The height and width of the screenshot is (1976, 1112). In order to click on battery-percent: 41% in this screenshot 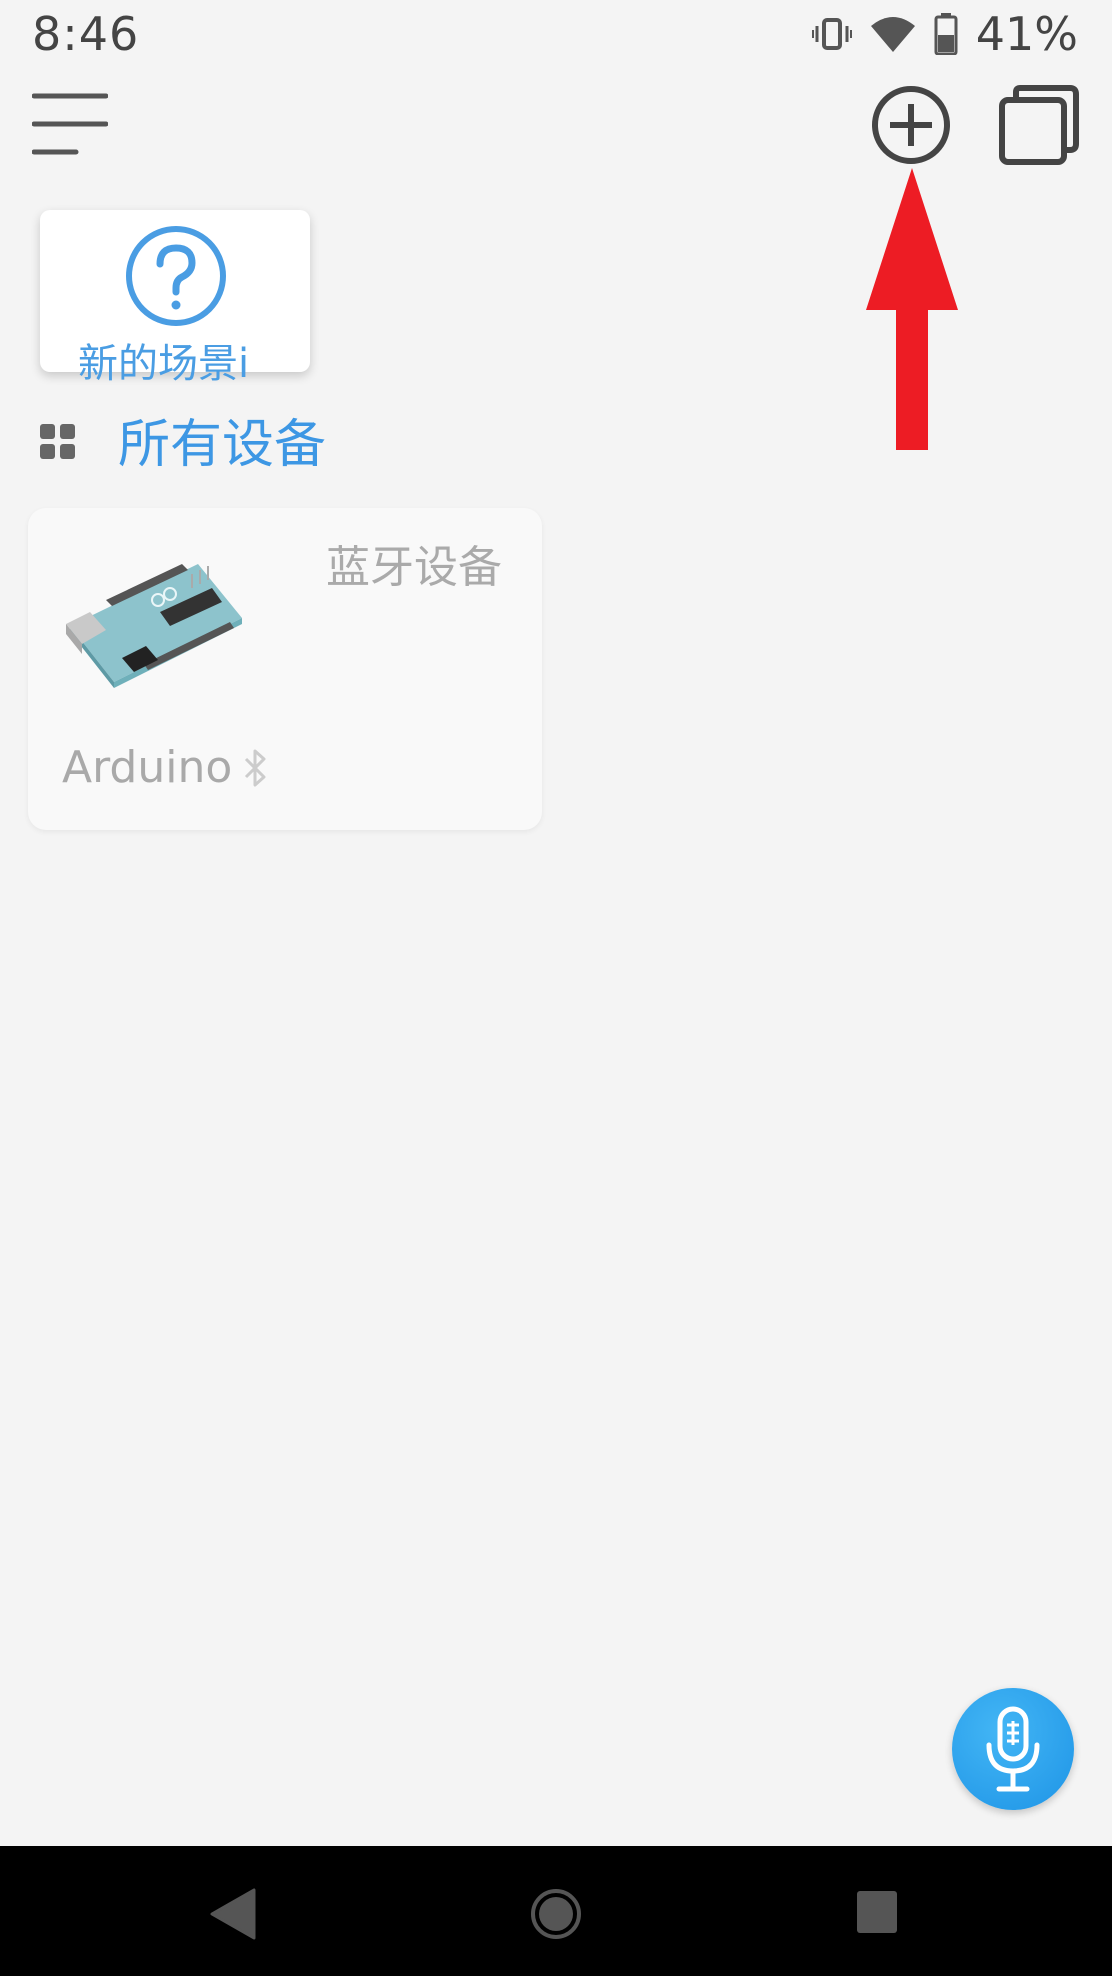, I will do `click(1026, 34)`.